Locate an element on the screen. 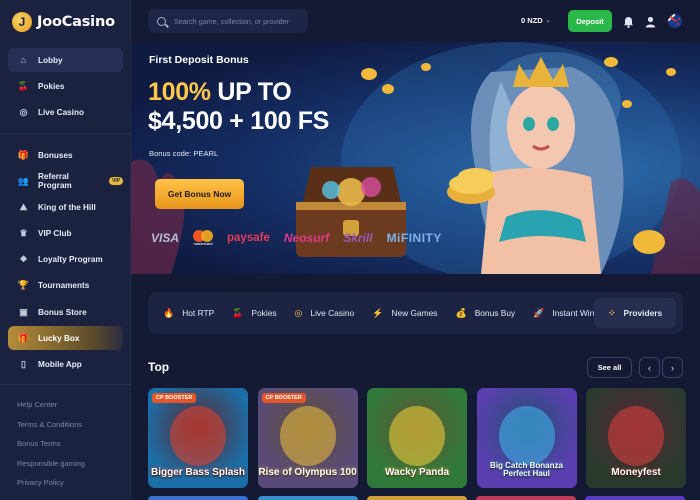 Image resolution: width=700 pixels, height=500 pixels. game-title: Moneyfest is located at coordinates (636, 472).